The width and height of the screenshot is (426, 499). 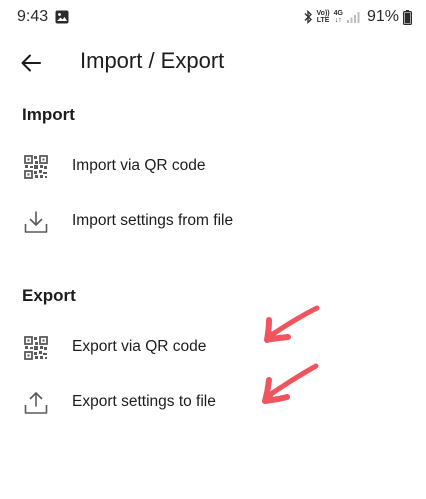 I want to click on import-qr-label: Import via QR code, so click(x=139, y=165).